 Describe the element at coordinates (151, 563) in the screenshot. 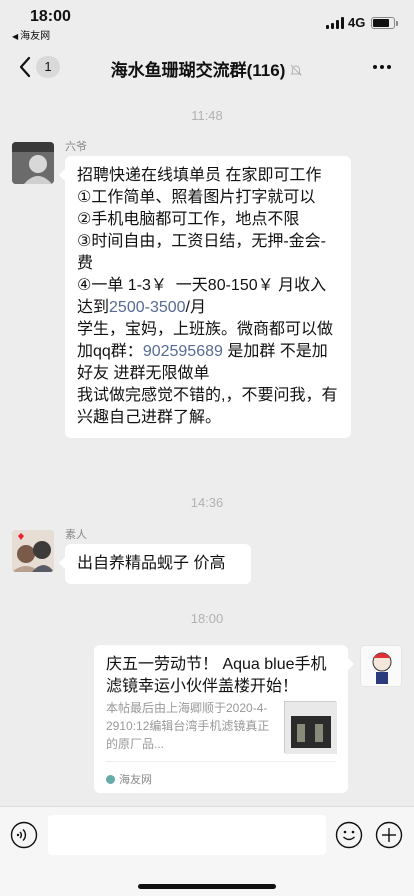

I see `message-text: 出自养精品蚬子 价高` at that location.